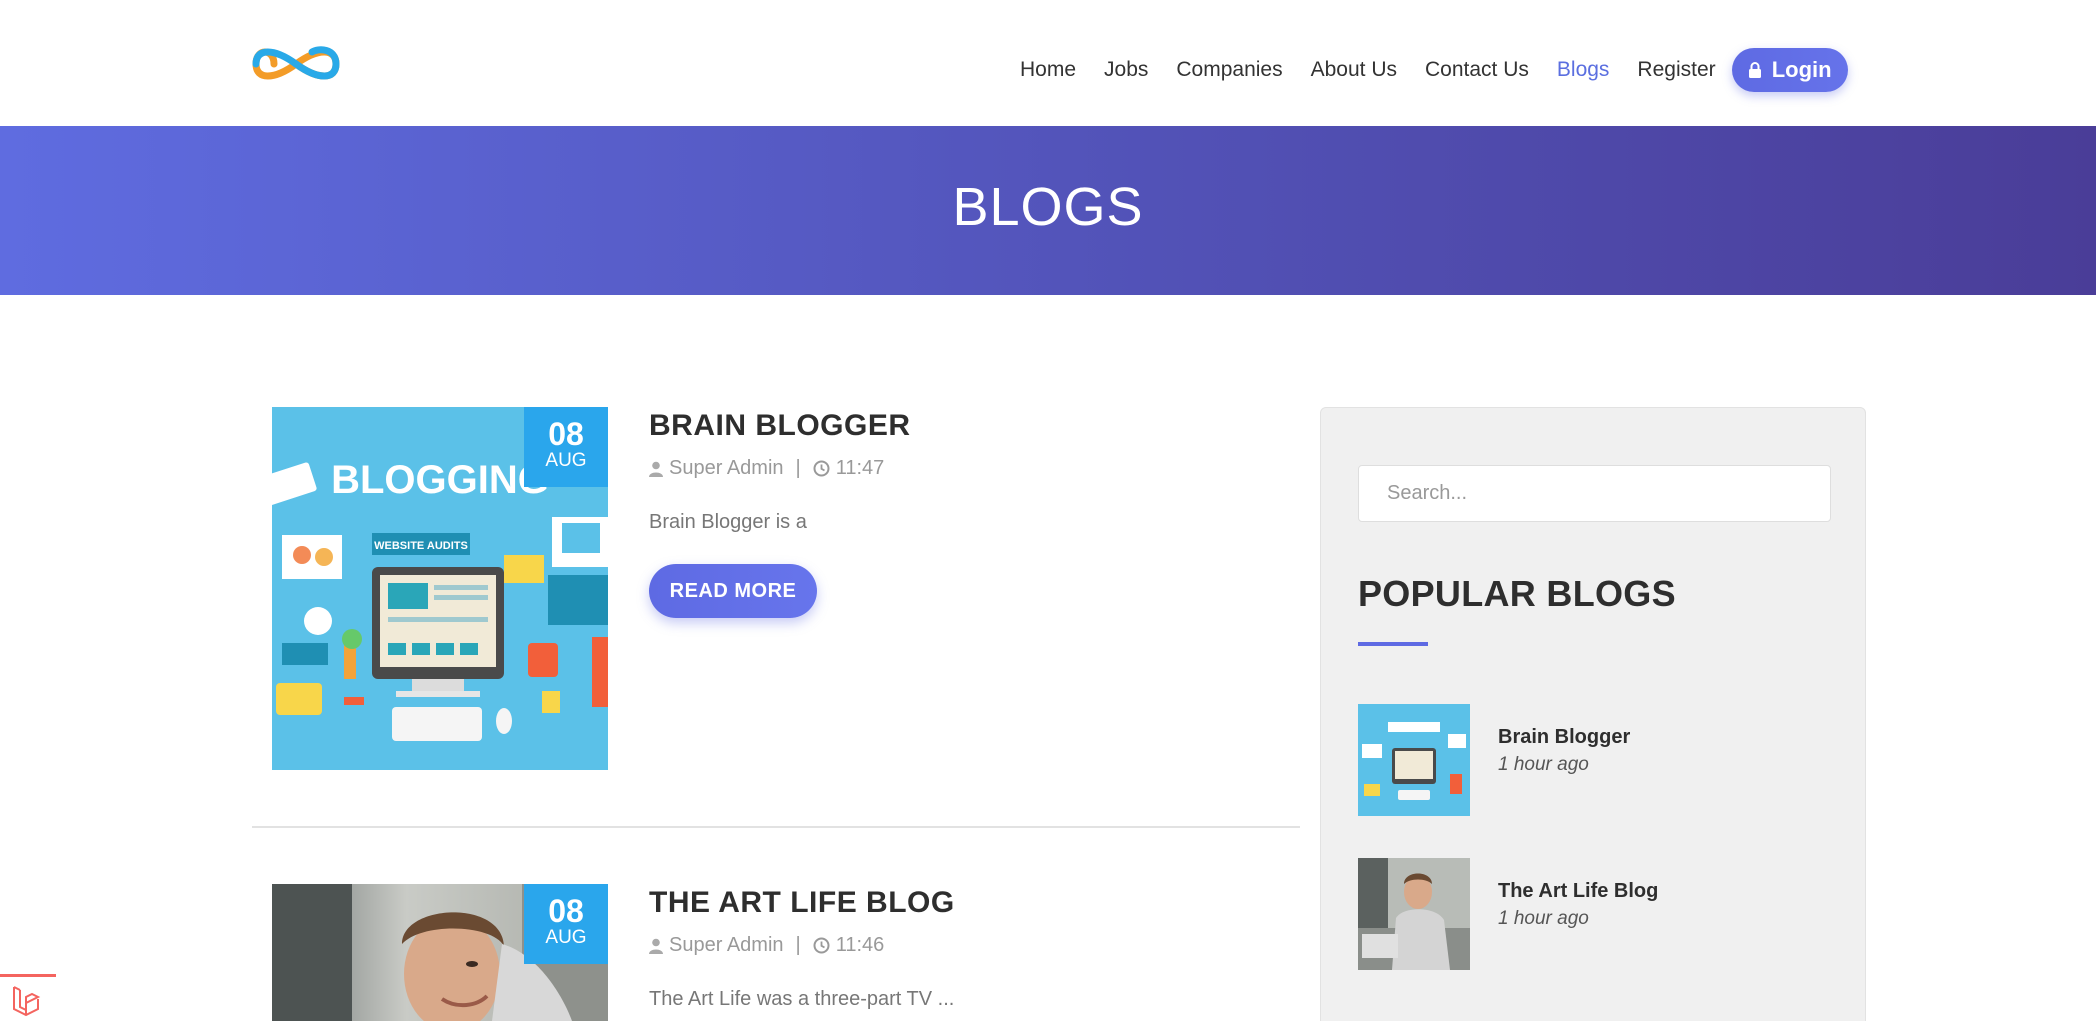 This screenshot has width=2096, height=1021. Describe the element at coordinates (780, 426) in the screenshot. I see `post-title: BRAIN BLOGGER` at that location.